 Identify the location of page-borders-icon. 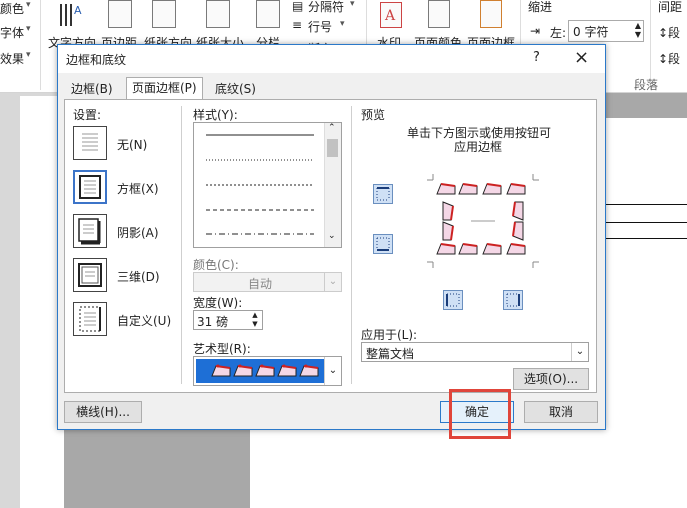
(491, 14).